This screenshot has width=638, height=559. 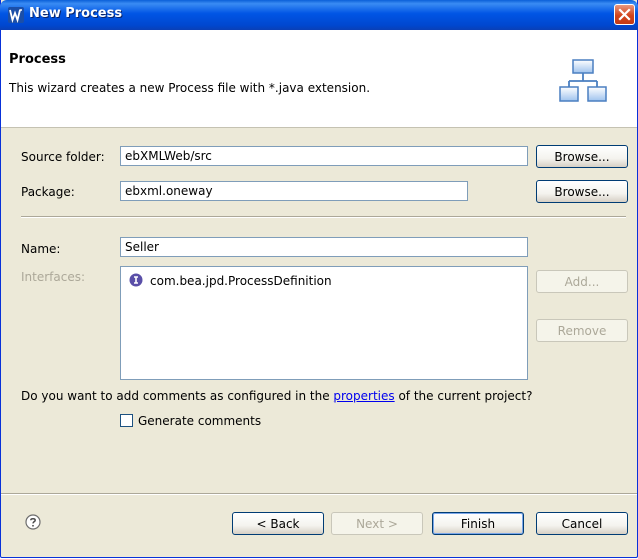 I want to click on interfaces-list: com.bea.jpd.ProcessDefinition, so click(x=324, y=323).